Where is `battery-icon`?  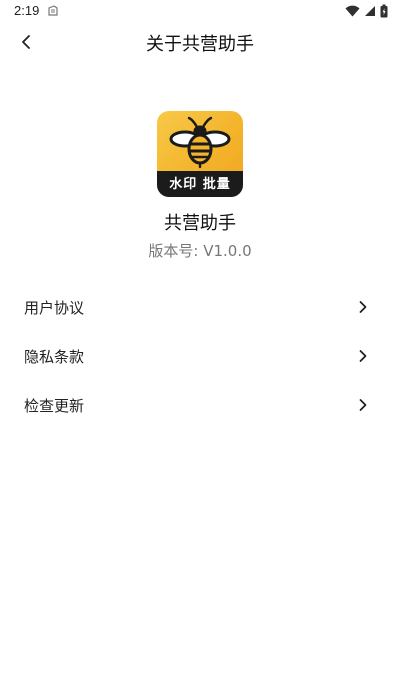
battery-icon is located at coordinates (384, 11).